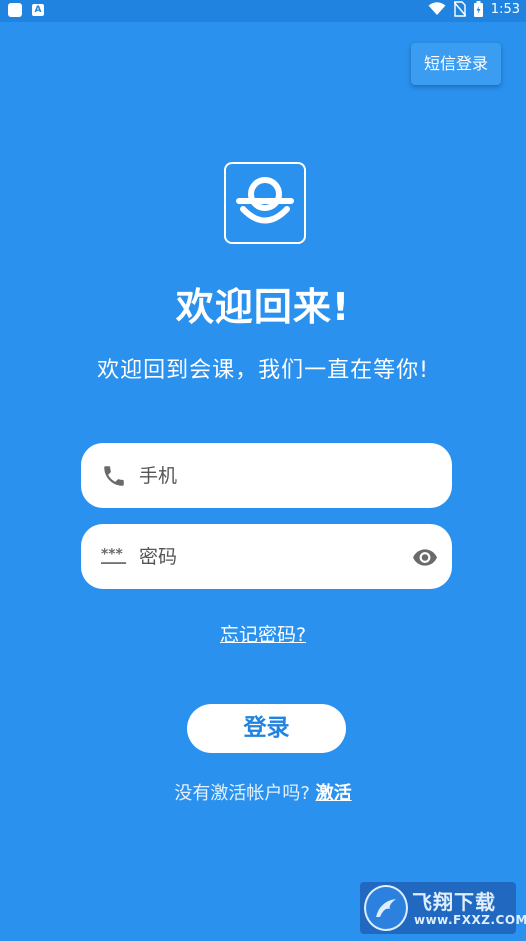 The width and height of the screenshot is (526, 941). Describe the element at coordinates (454, 902) in the screenshot. I see `watermark-title: 飞翔下载` at that location.